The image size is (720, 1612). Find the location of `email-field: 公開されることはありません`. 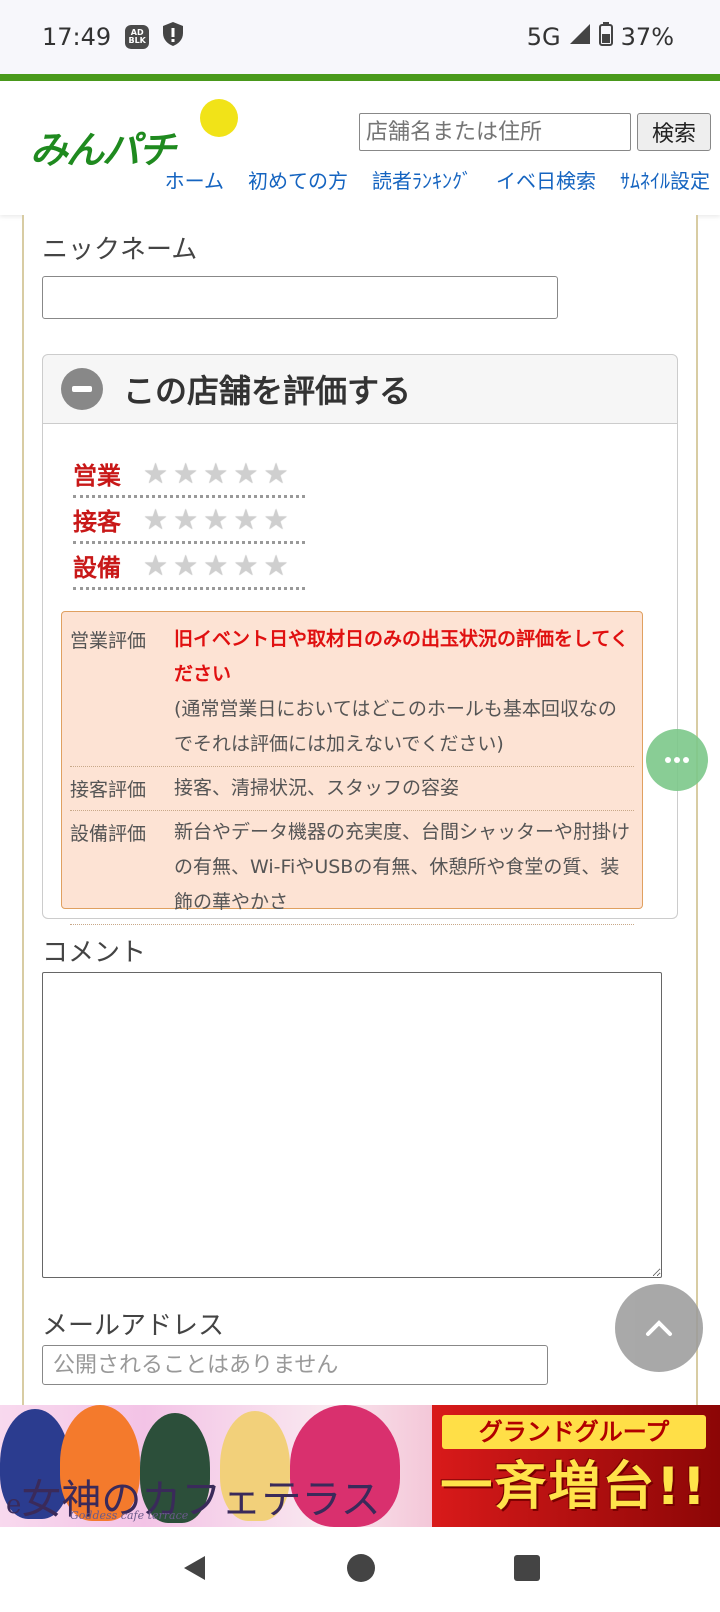

email-field: 公開されることはありません is located at coordinates (295, 1365).